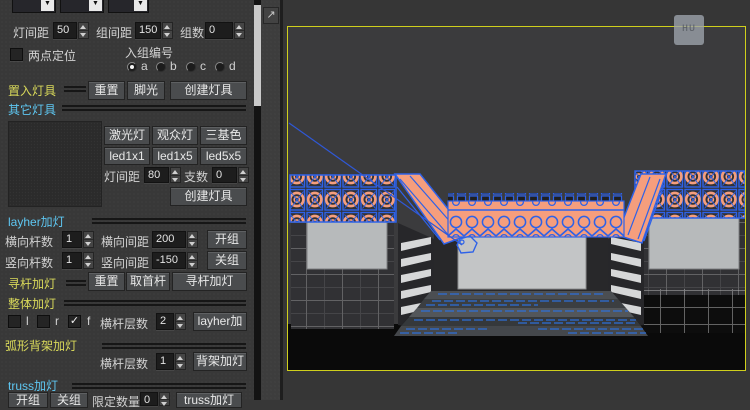 Image resolution: width=750 pixels, height=410 pixels. I want to click on top-combo-1: ▼, so click(34, 6).